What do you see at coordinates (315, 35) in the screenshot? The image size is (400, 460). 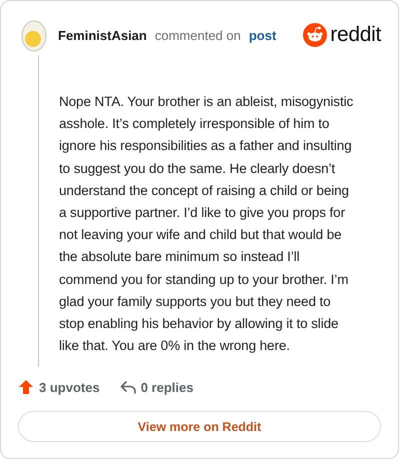 I see `reddit-logo-icon` at bounding box center [315, 35].